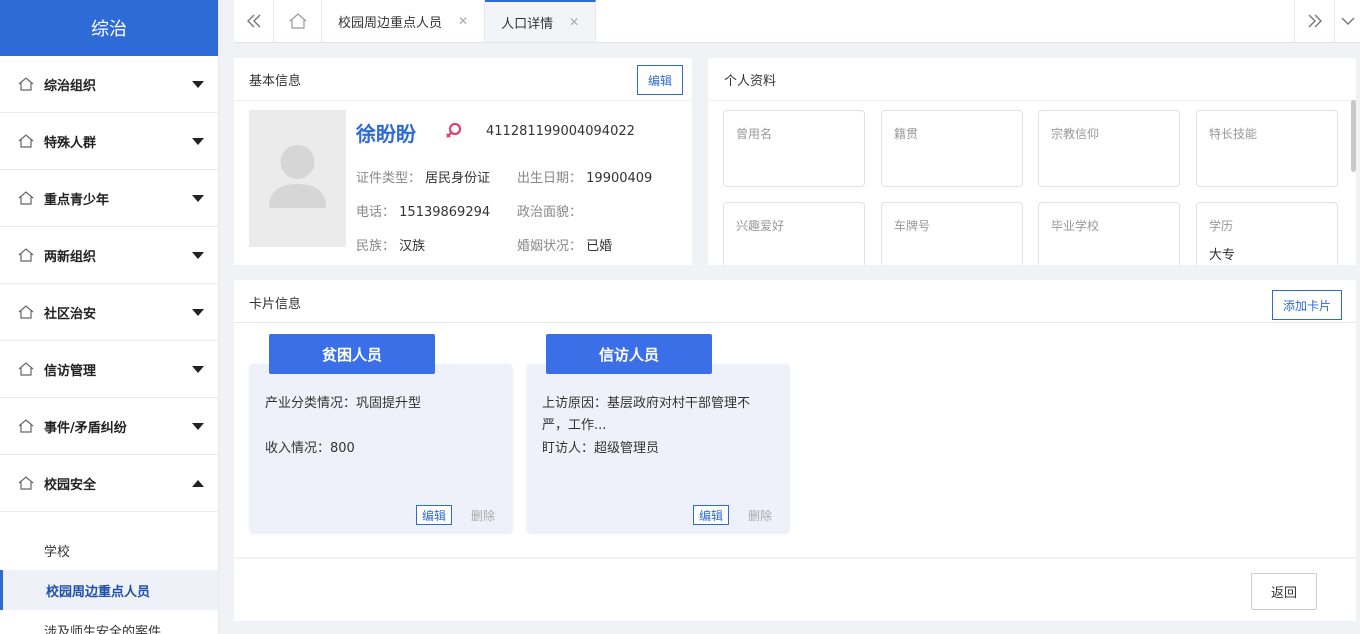  What do you see at coordinates (454, 130) in the screenshot?
I see `female-icon` at bounding box center [454, 130].